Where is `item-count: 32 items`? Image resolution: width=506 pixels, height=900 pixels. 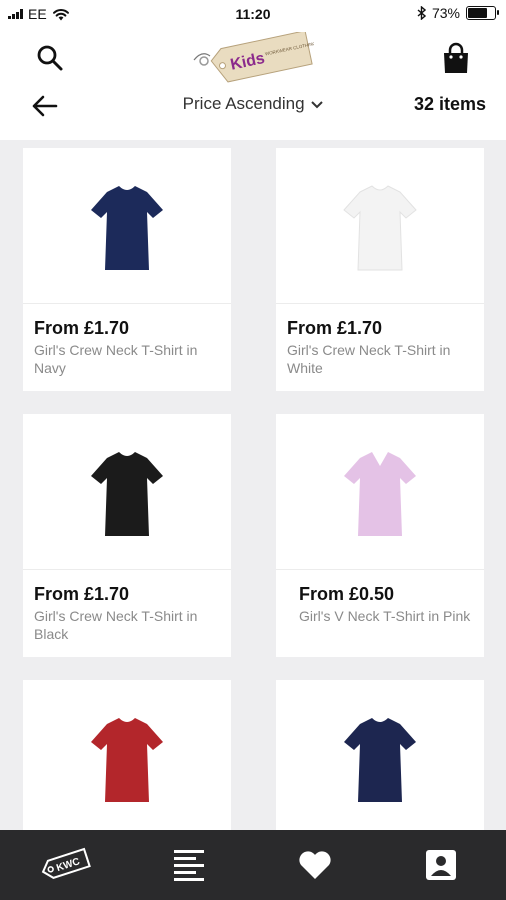
item-count: 32 items is located at coordinates (449, 104).